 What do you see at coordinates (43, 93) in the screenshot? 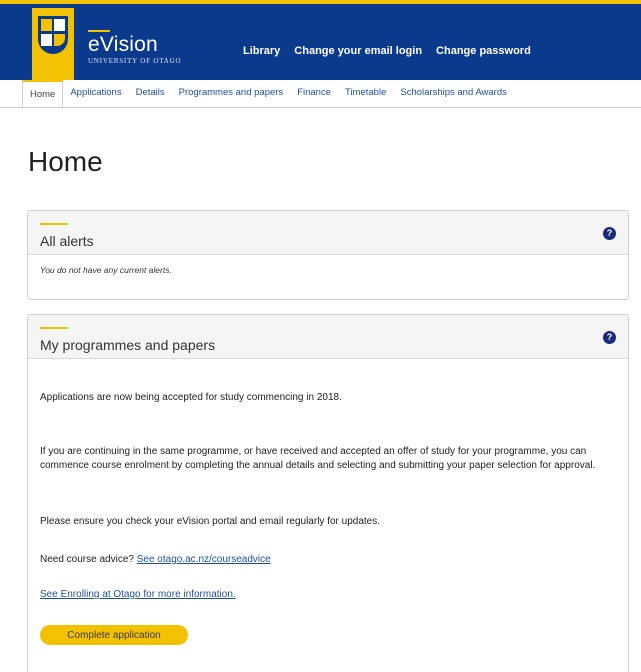
I see `tab-home: Home` at bounding box center [43, 93].